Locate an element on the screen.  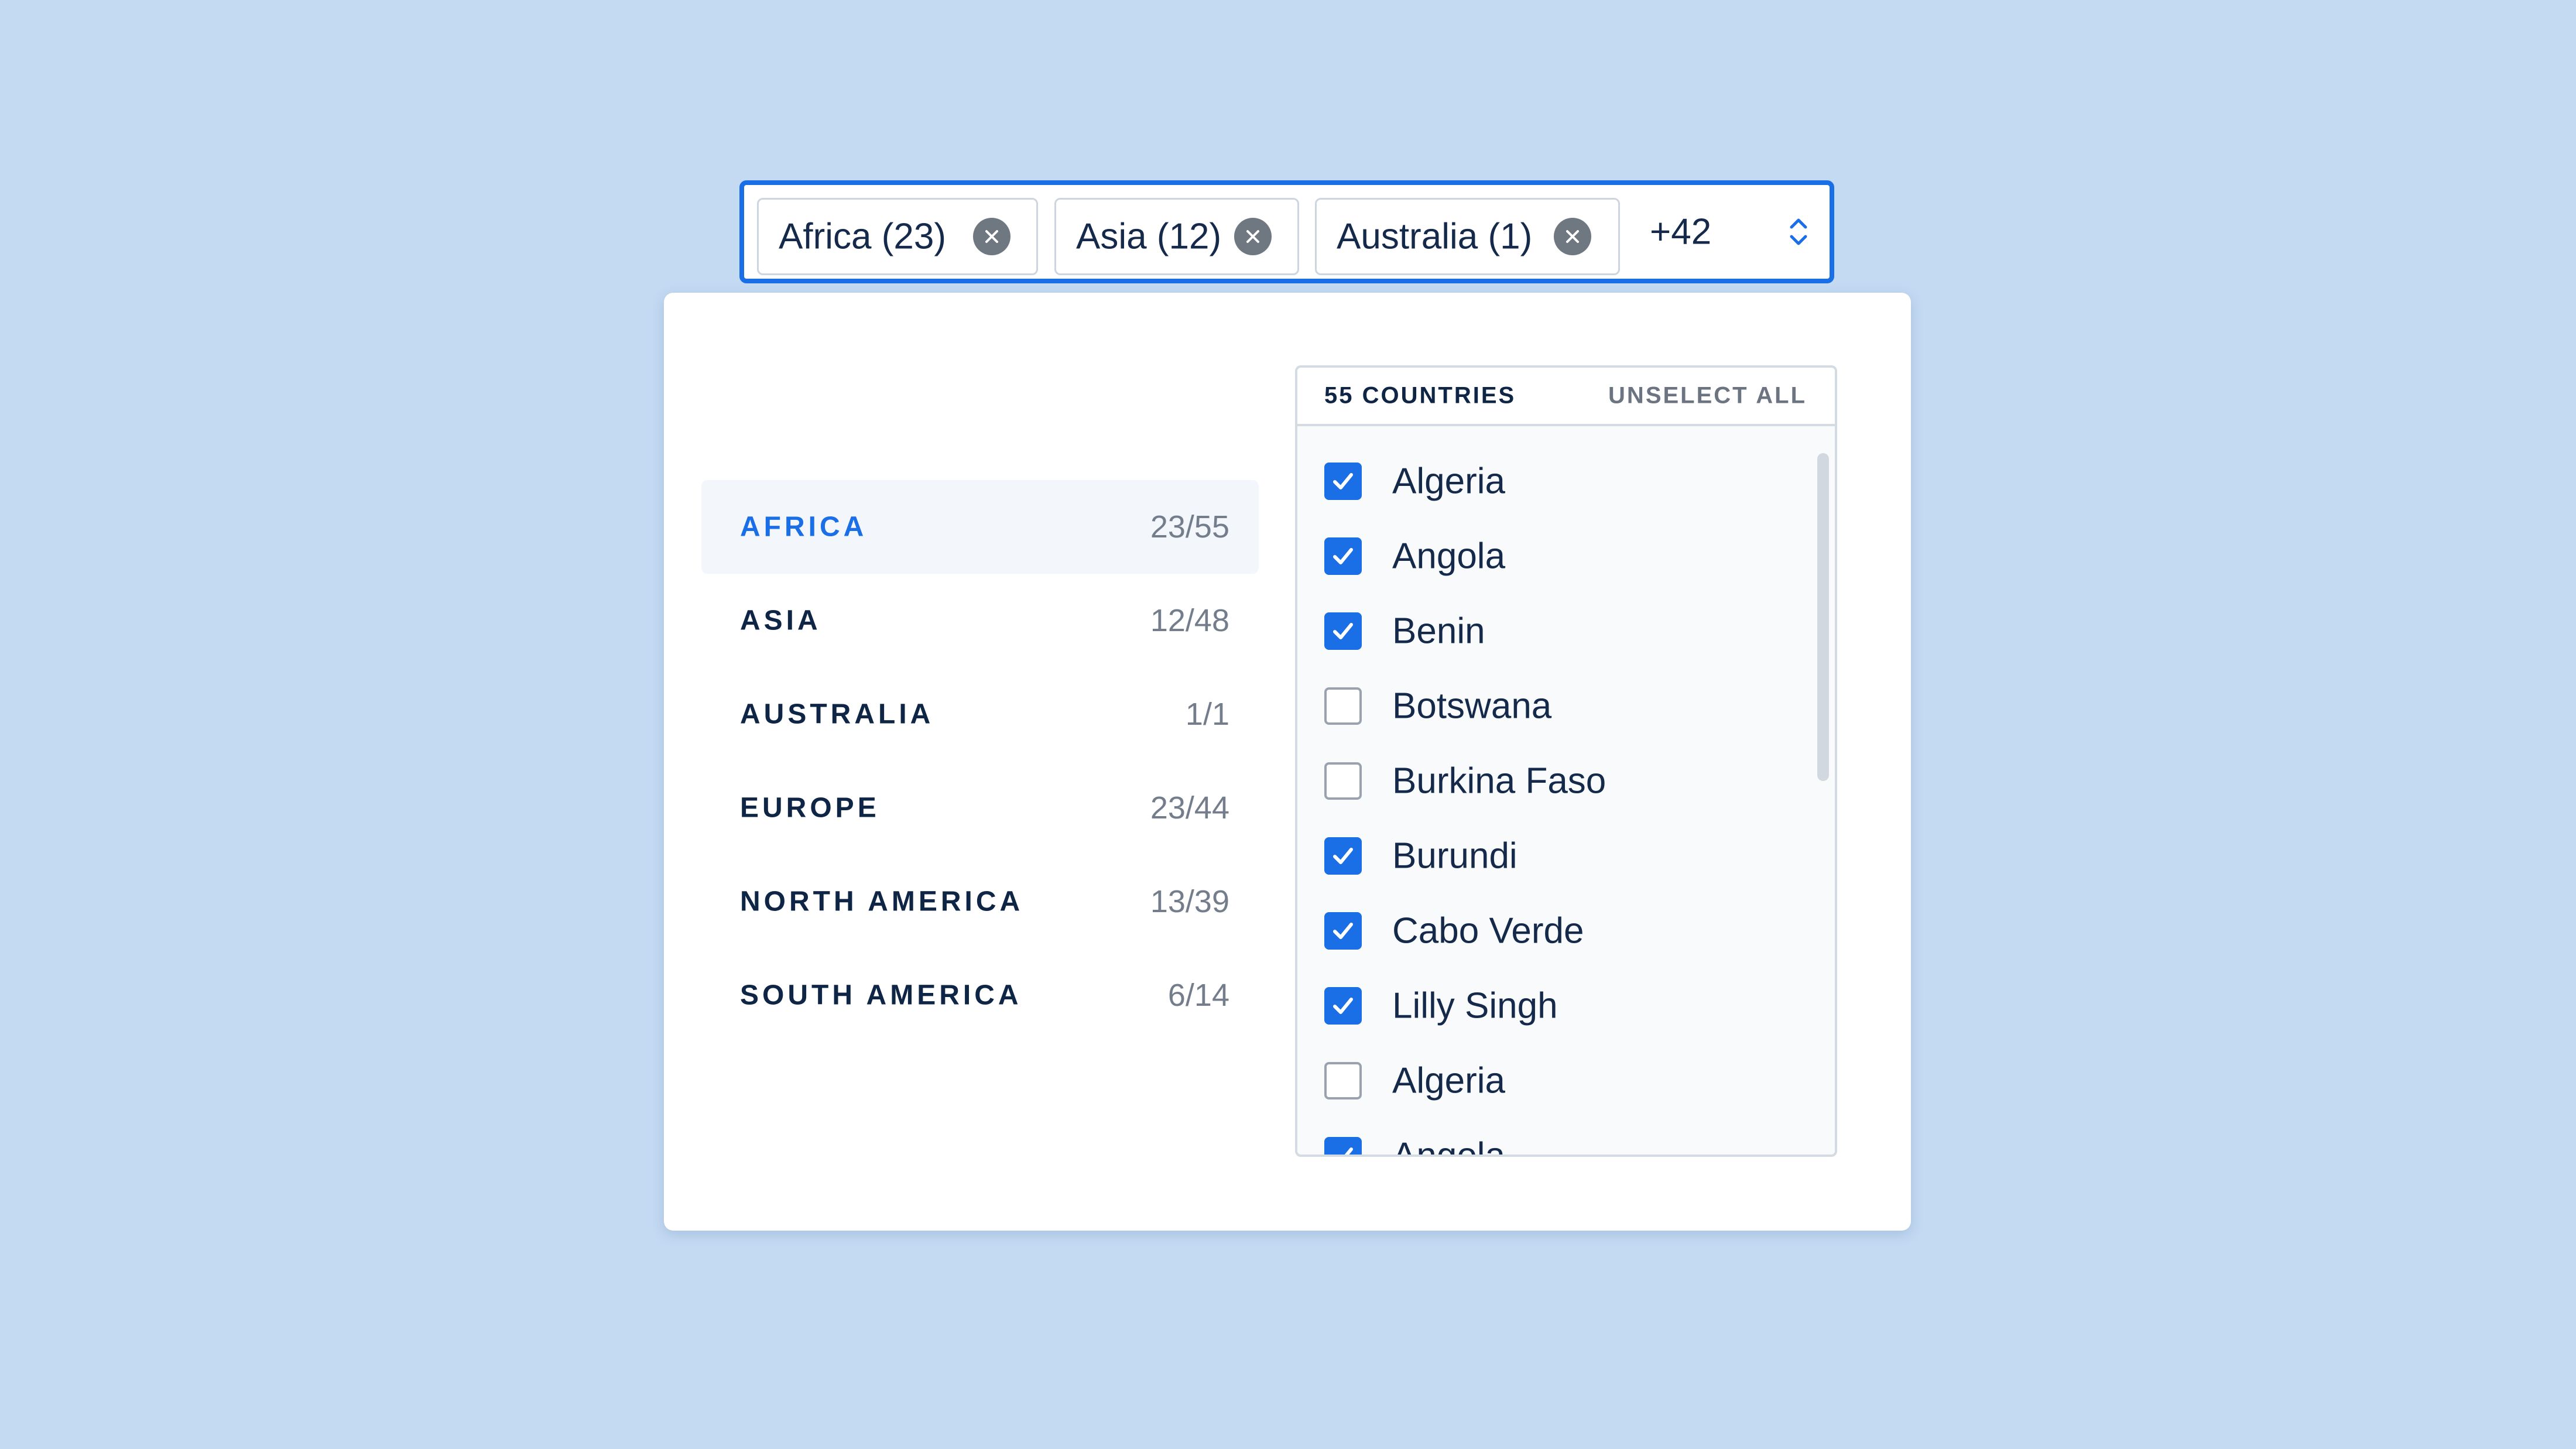
continent-count: 23/55 is located at coordinates (1189, 526).